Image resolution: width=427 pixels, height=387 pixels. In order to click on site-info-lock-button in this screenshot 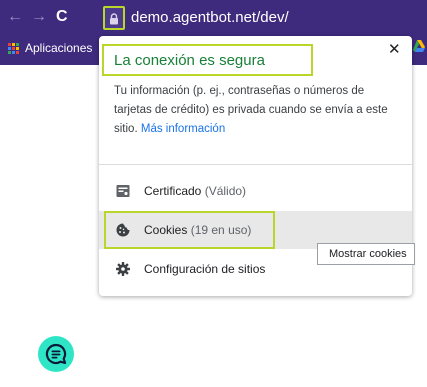, I will do `click(114, 18)`.